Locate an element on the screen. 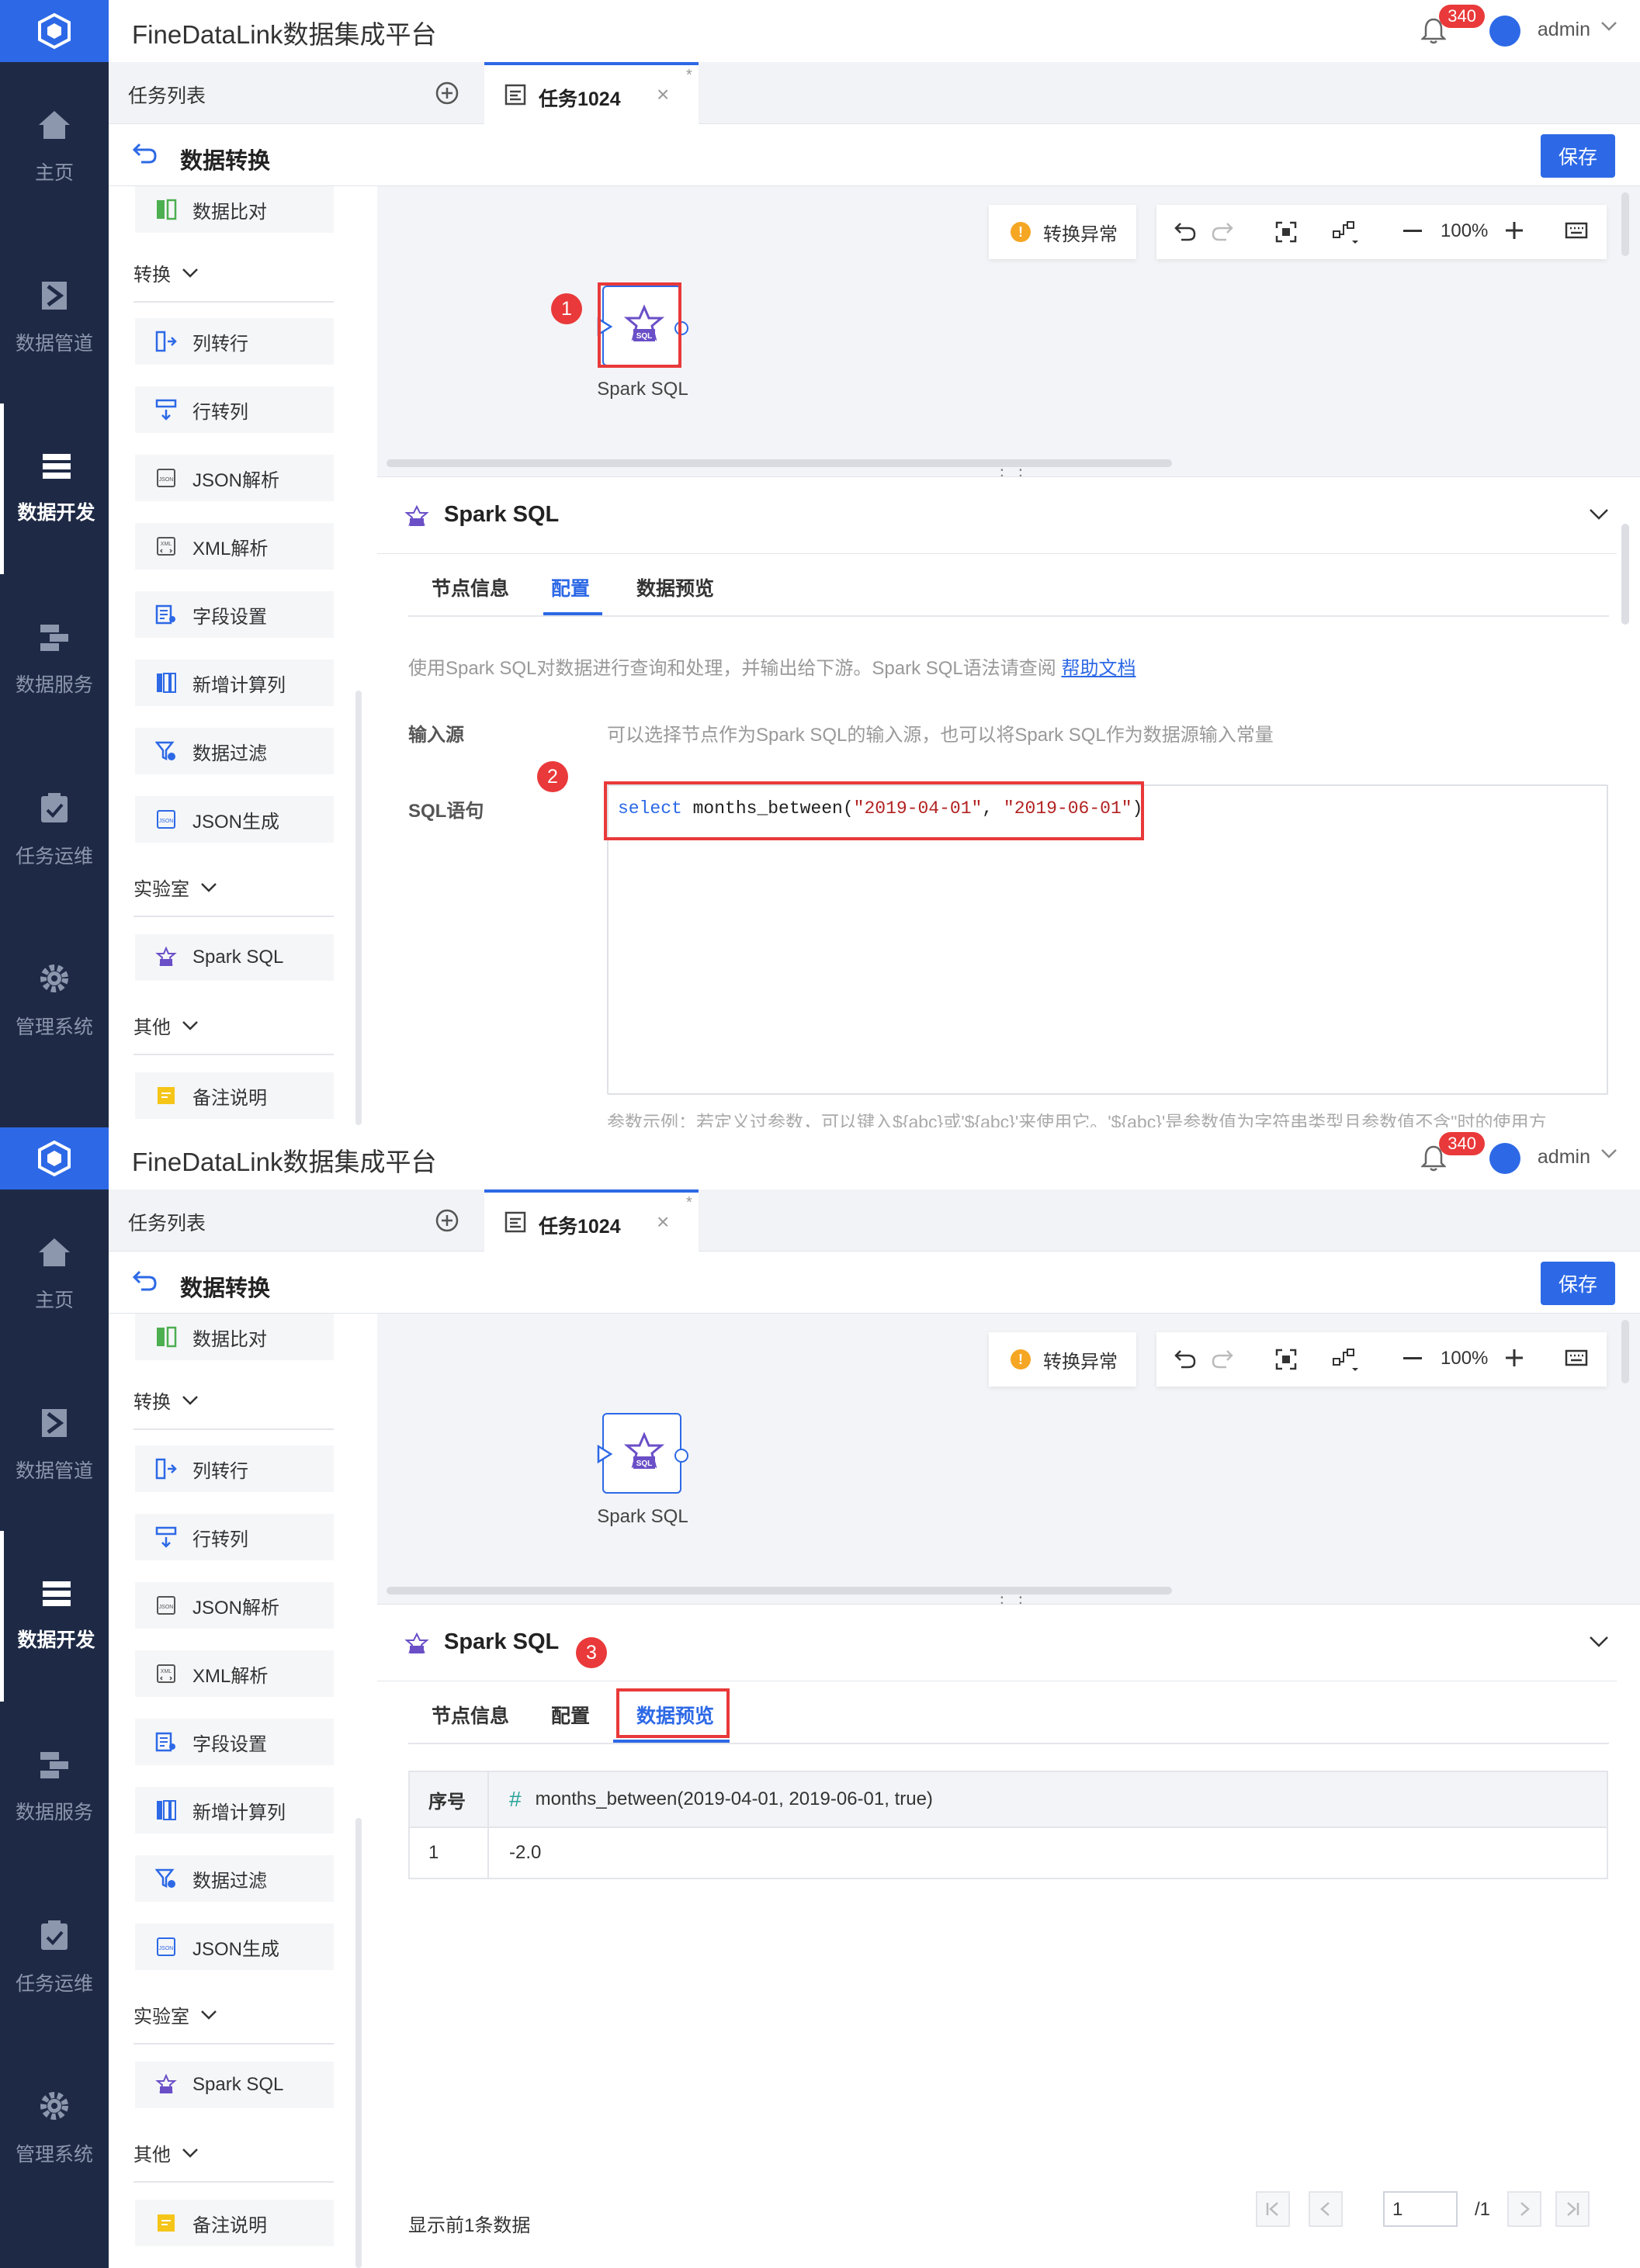 This screenshot has width=1640, height=2268. canvas: ! 转换异常 100% SQL Spark SQL ⋮⋮ is located at coordinates (1008, 1463).